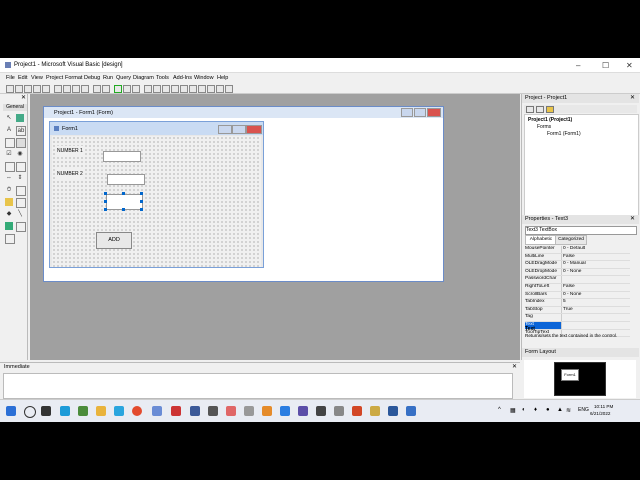 This screenshot has height=480, width=640. I want to click on cut-icon, so click(58, 89).